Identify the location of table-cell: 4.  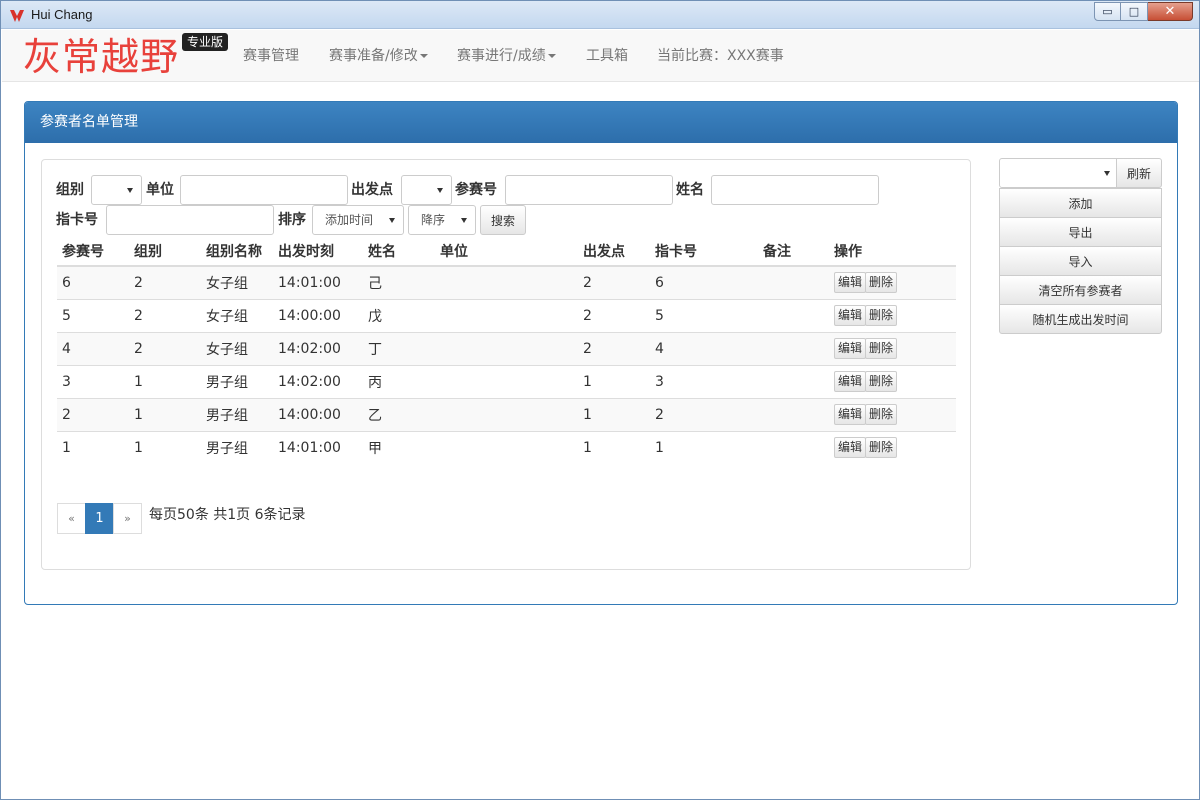
(704, 348).